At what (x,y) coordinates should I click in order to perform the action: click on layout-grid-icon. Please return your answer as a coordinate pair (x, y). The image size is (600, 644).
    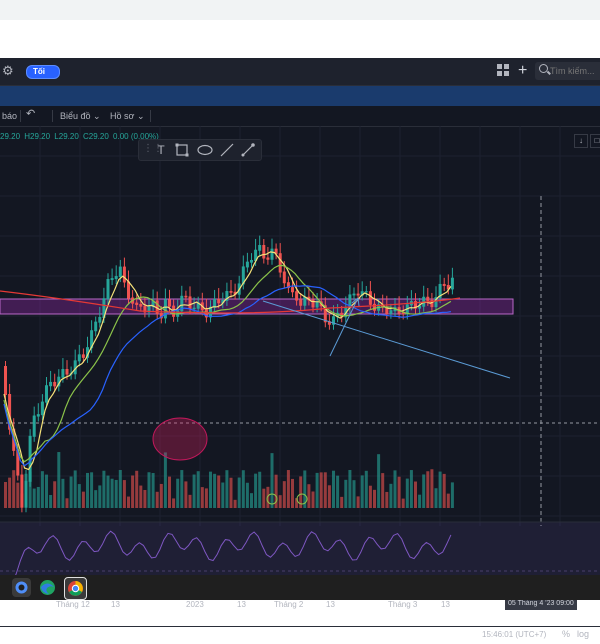
    Looking at the image, I should click on (504, 71).